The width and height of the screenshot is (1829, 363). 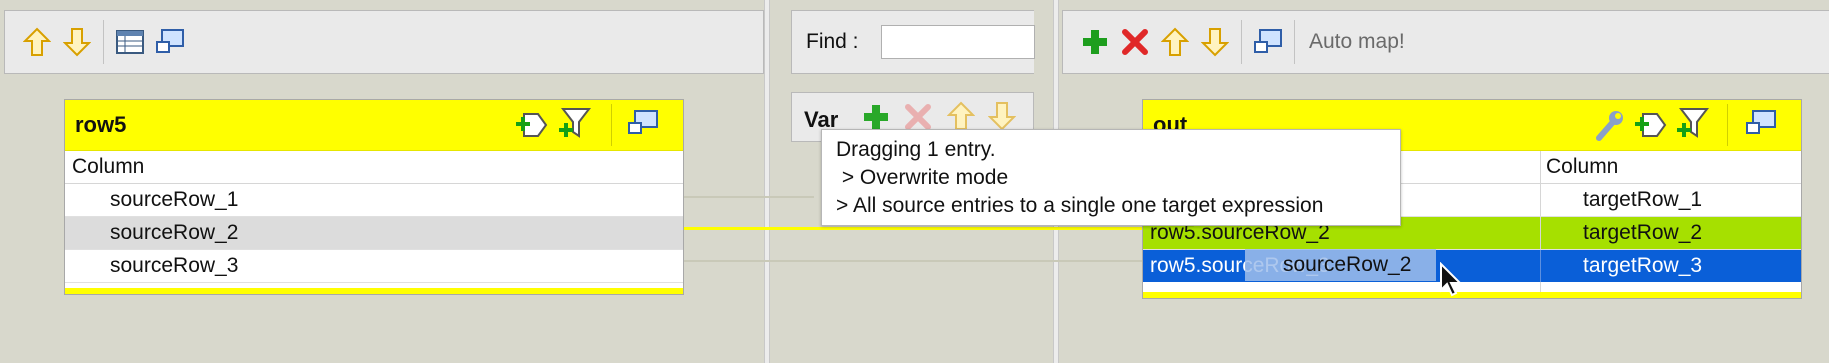 What do you see at coordinates (384, 42) in the screenshot?
I see `input-toolbar` at bounding box center [384, 42].